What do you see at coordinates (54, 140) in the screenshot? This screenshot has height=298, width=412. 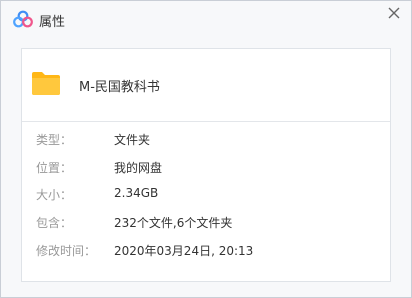 I see `property-label: 类型：` at bounding box center [54, 140].